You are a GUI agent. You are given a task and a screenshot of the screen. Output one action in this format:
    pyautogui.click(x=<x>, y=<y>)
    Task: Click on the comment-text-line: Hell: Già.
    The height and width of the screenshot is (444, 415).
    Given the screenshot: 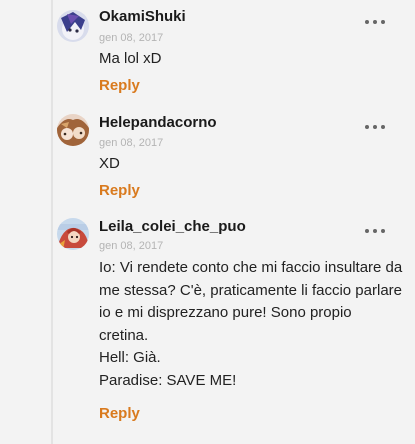 What is the action you would take?
    pyautogui.click(x=130, y=357)
    